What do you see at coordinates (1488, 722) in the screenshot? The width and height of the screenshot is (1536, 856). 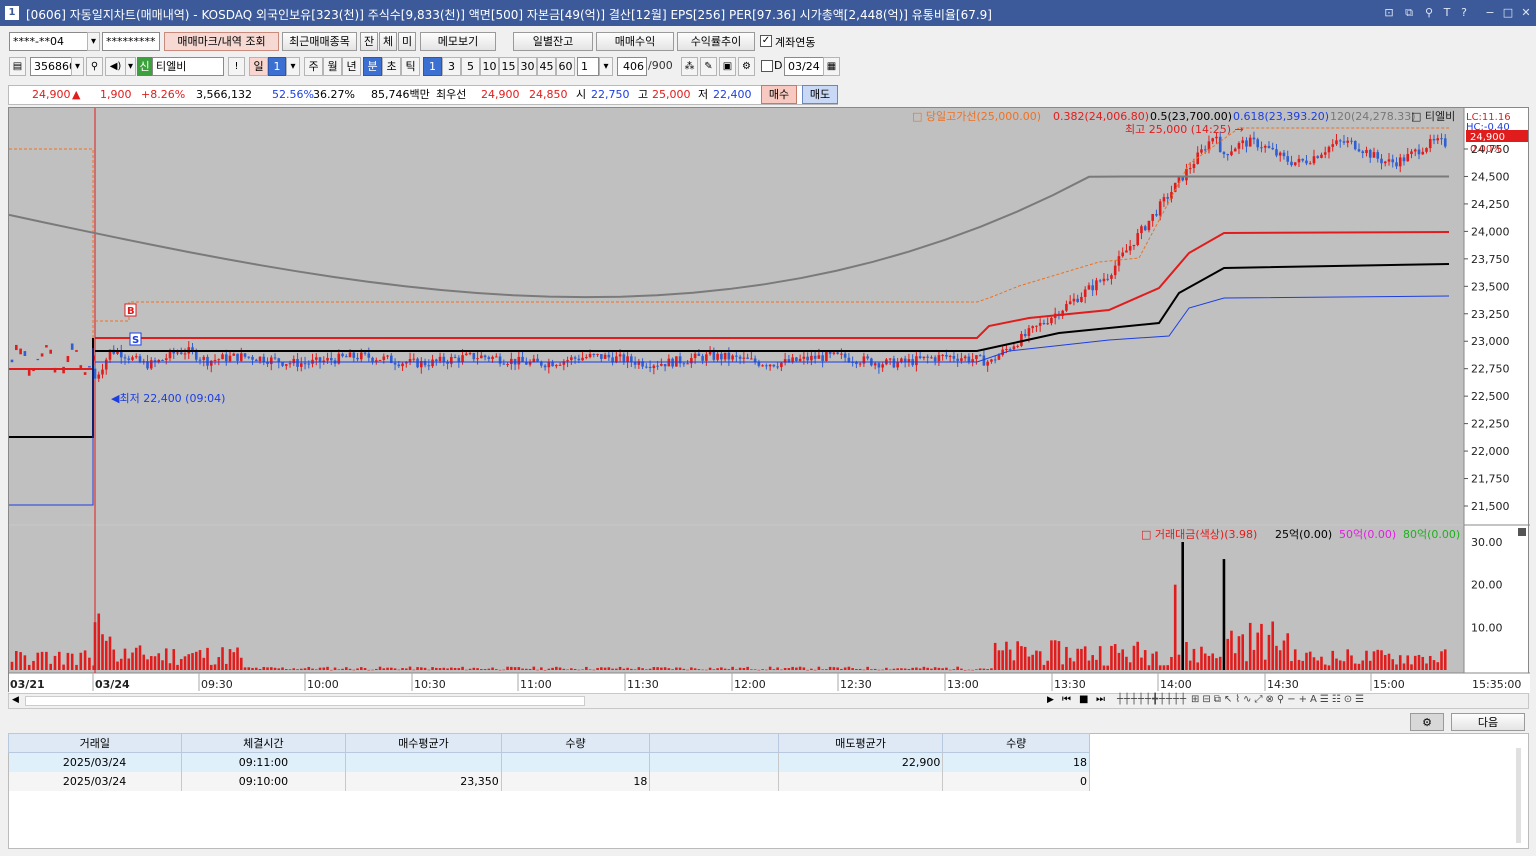 I see `next-button: 다음` at bounding box center [1488, 722].